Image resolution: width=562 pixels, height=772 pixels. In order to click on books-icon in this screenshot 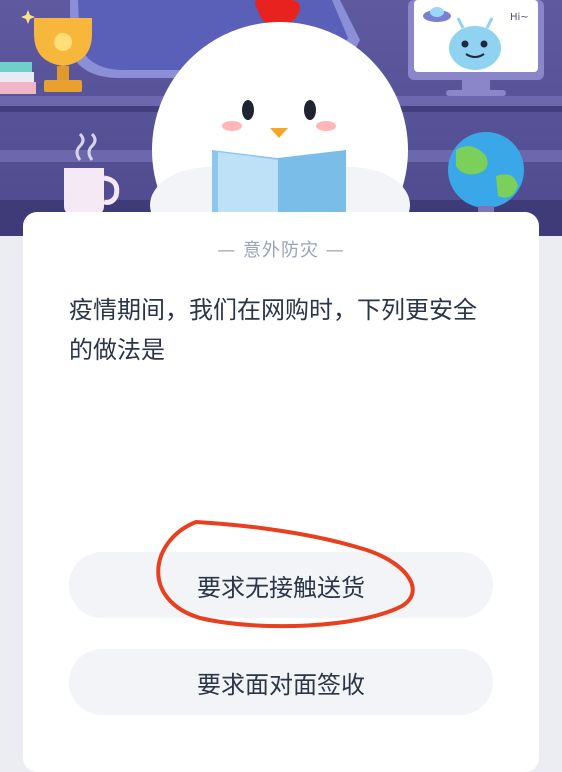, I will do `click(18, 78)`.